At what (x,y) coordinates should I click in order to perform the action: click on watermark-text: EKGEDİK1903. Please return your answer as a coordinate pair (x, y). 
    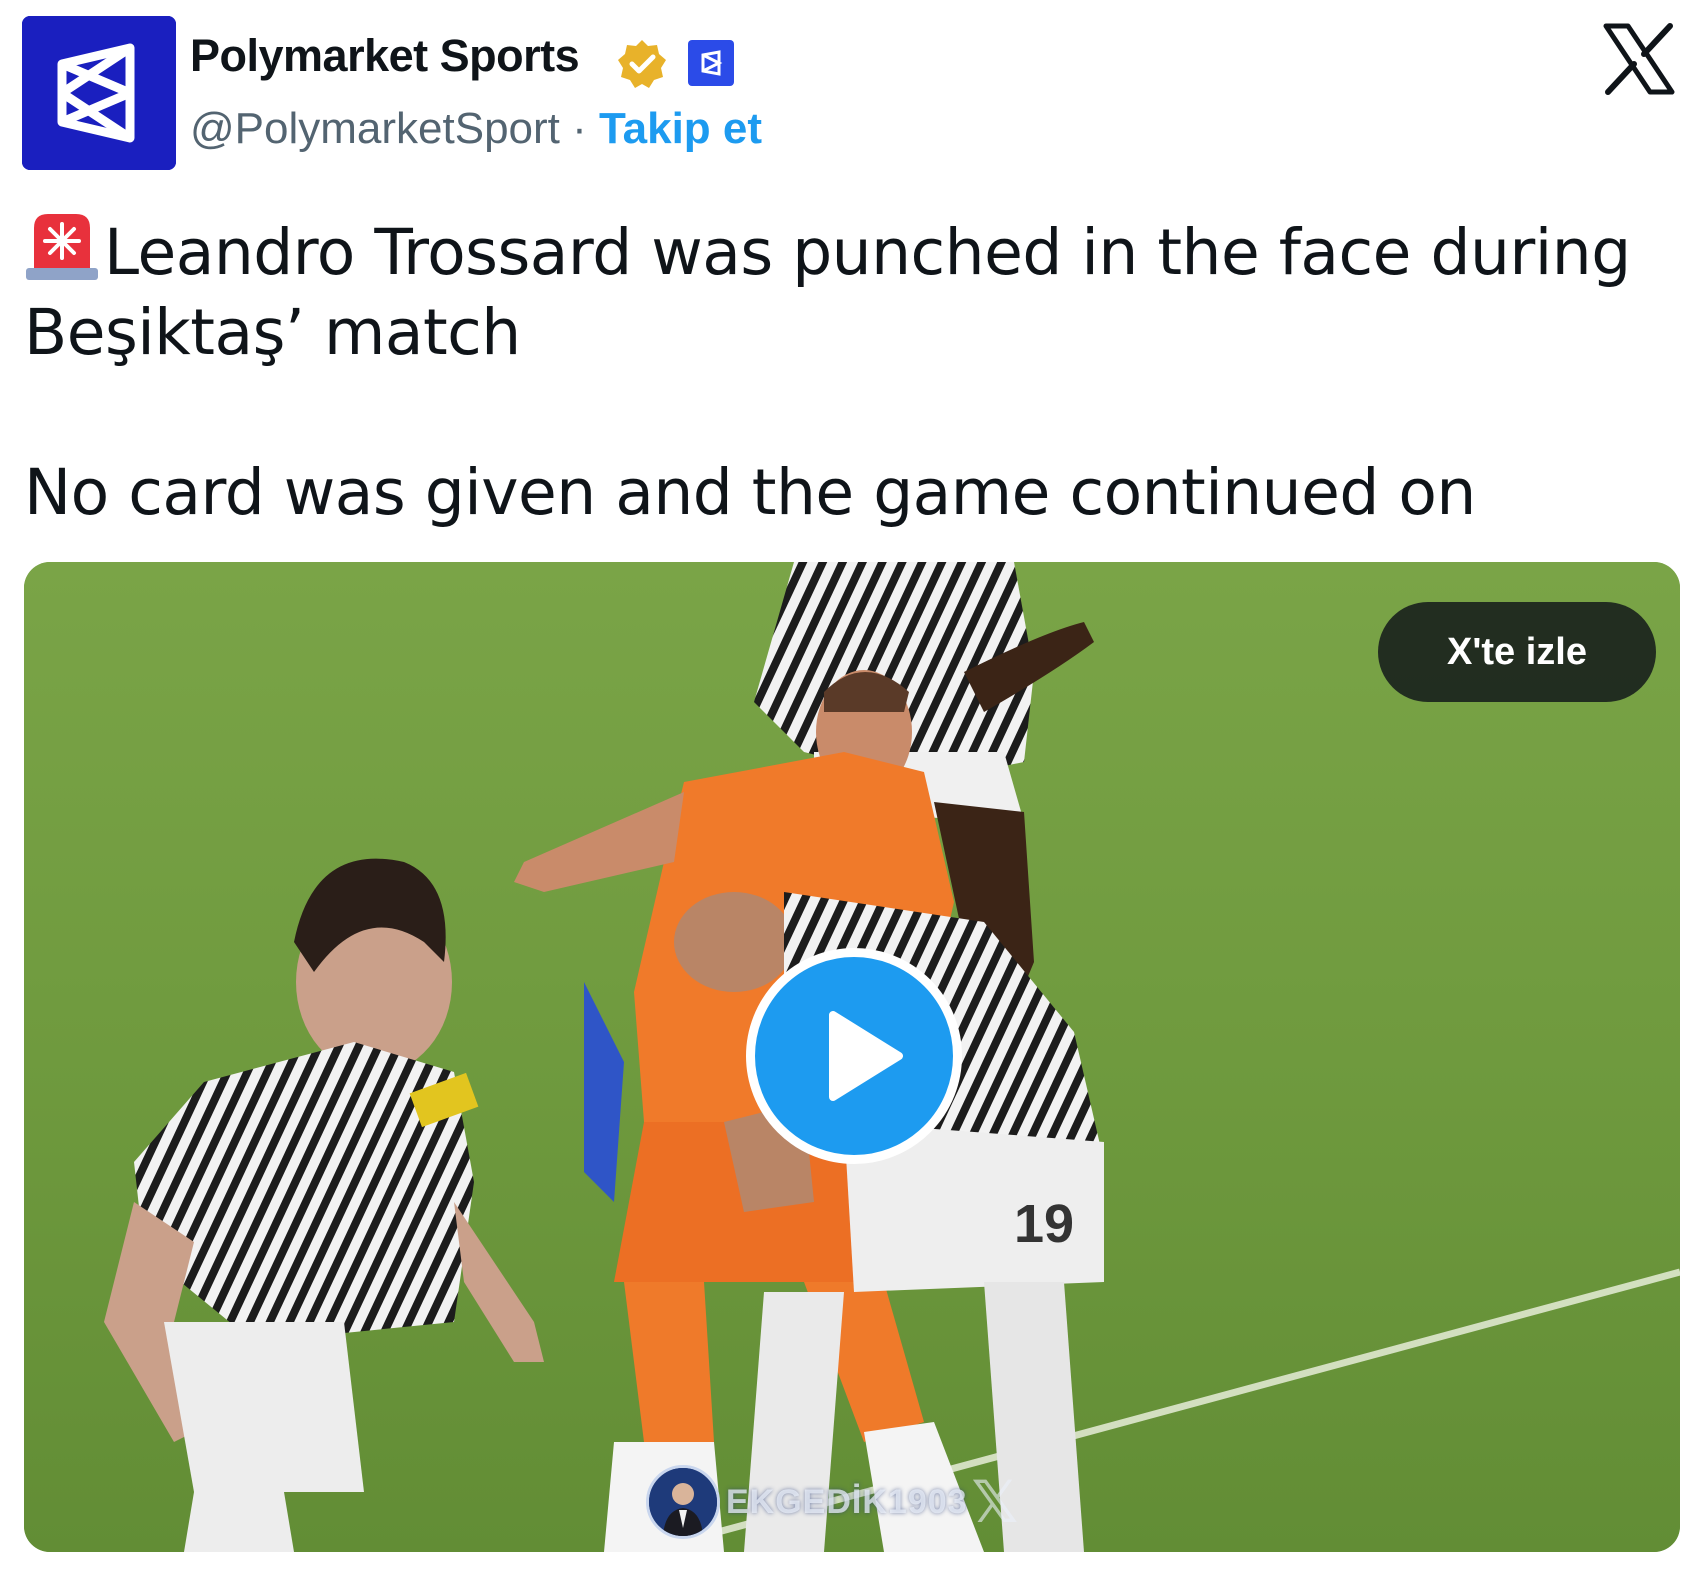
    Looking at the image, I should click on (847, 1501).